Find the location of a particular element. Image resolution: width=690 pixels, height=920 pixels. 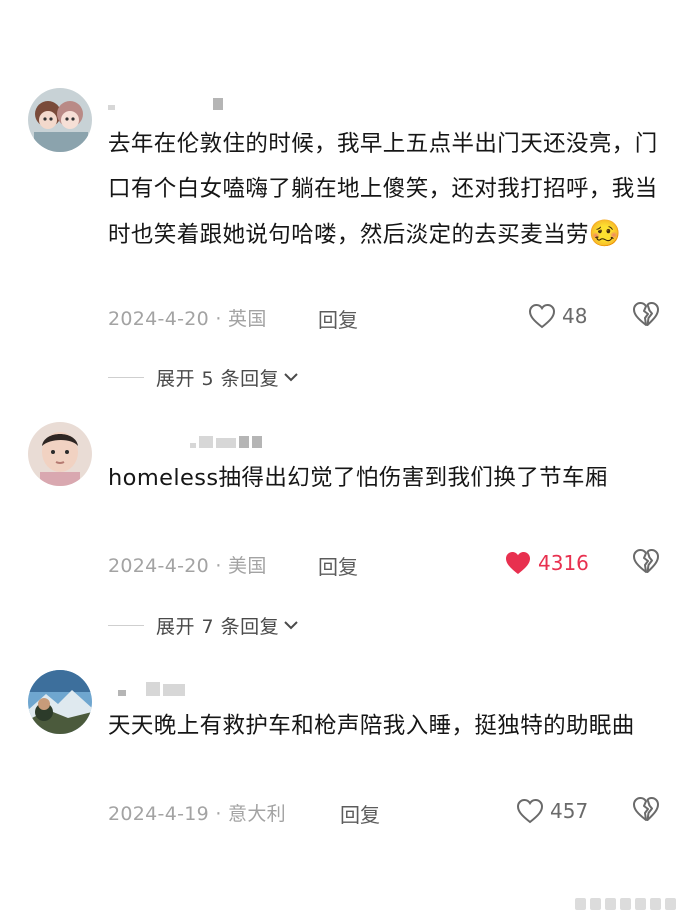

like-button: 457 is located at coordinates (552, 811).